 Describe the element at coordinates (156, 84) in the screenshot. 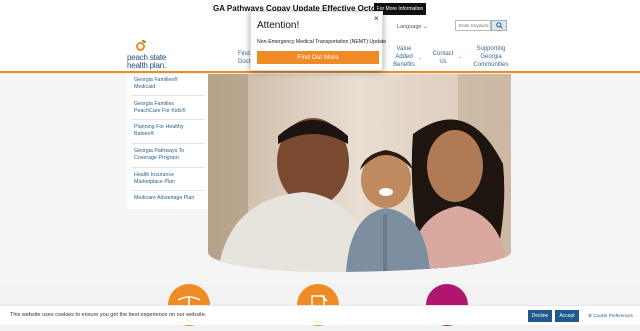

I see `sidebar-item-medicaid: Georgia Families® Medicaid` at that location.